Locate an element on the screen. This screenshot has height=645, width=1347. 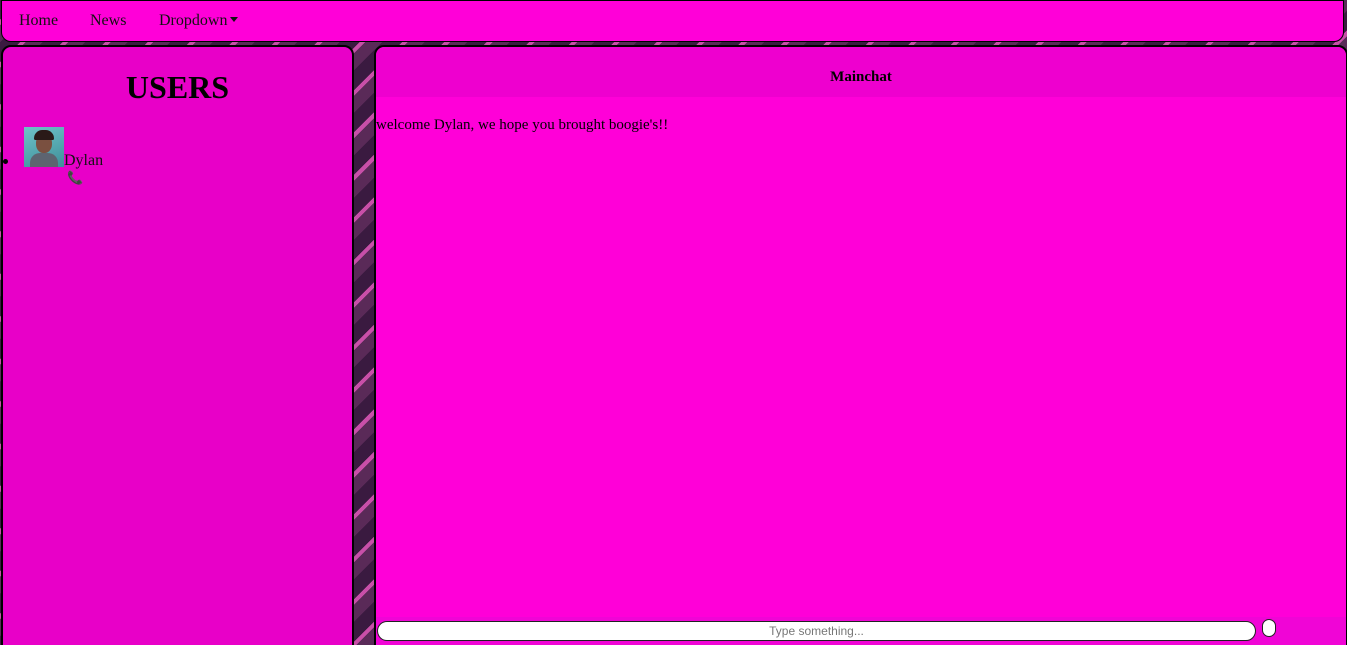
nav-home-link: Home is located at coordinates (38, 21).